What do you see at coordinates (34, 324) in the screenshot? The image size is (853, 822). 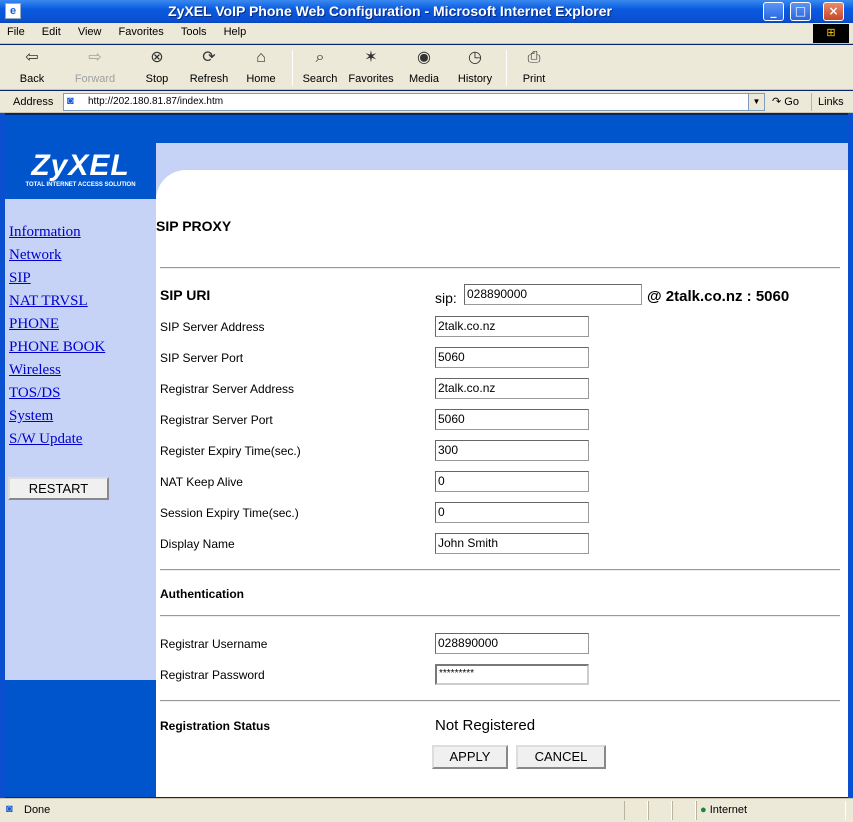 I see `nav-phone: PHONE` at bounding box center [34, 324].